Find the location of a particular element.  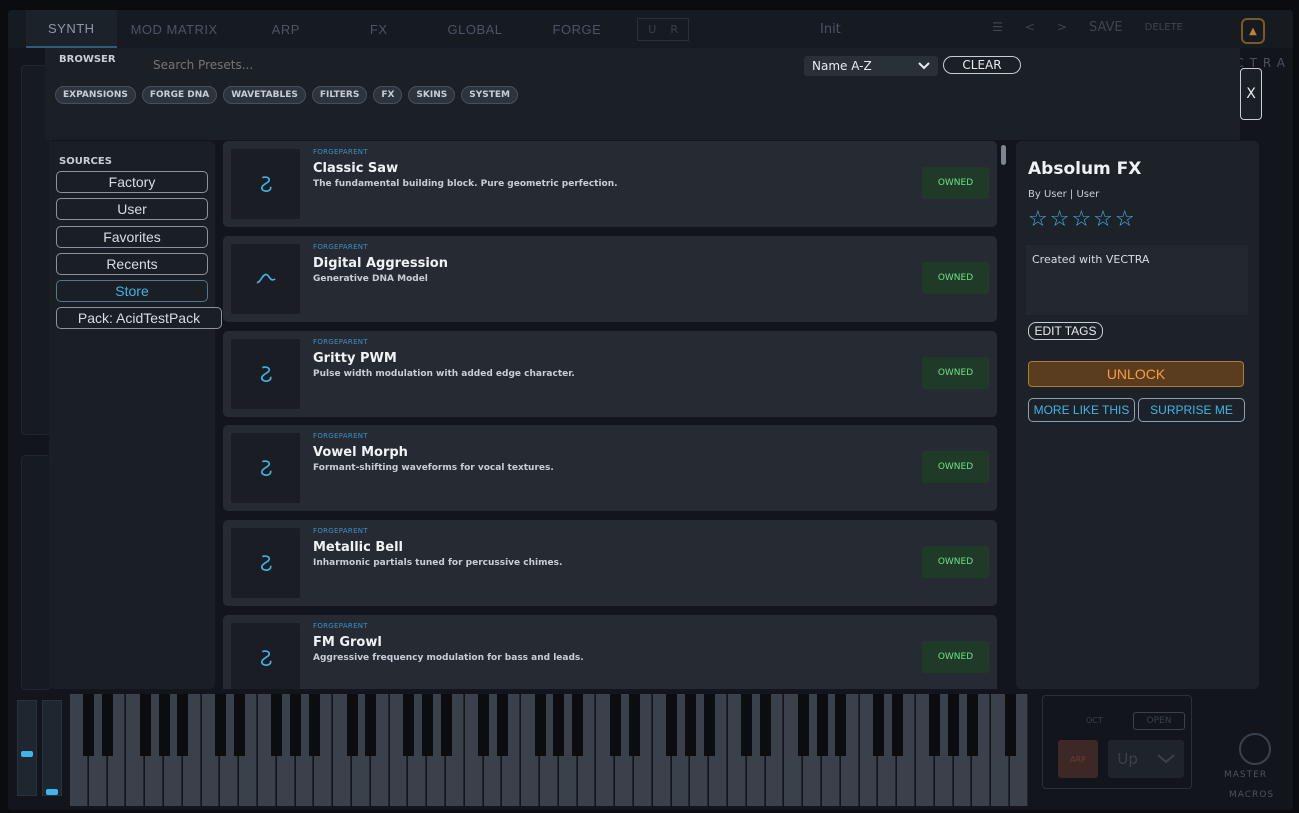

open-button: OPEN is located at coordinates (1159, 721).